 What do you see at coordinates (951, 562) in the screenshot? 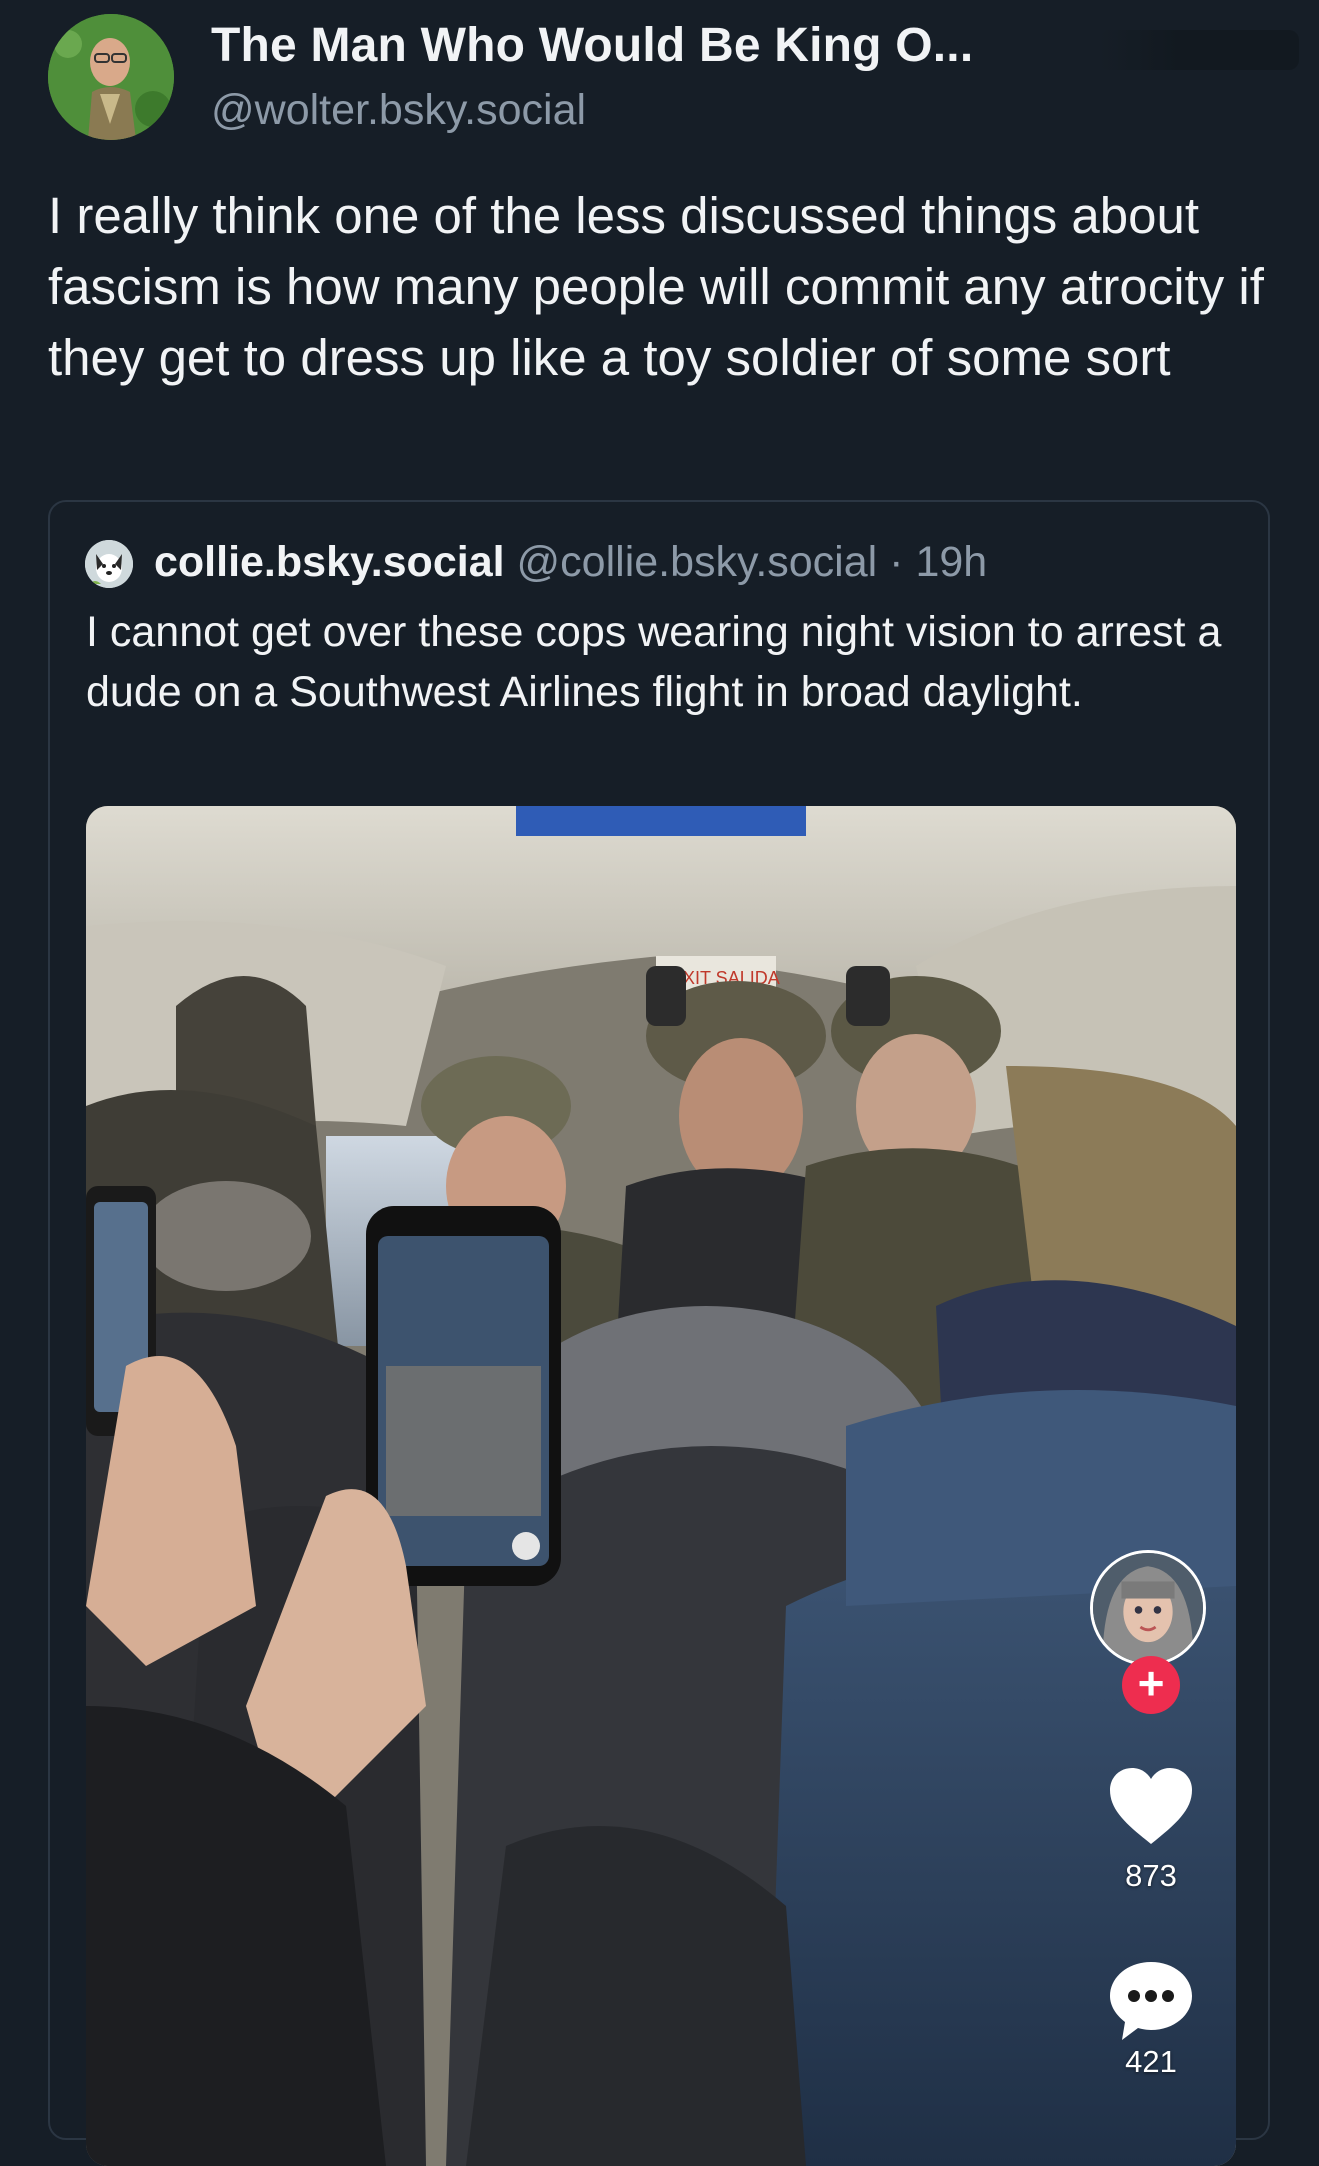
I see `quoted-post-time: 19h` at bounding box center [951, 562].